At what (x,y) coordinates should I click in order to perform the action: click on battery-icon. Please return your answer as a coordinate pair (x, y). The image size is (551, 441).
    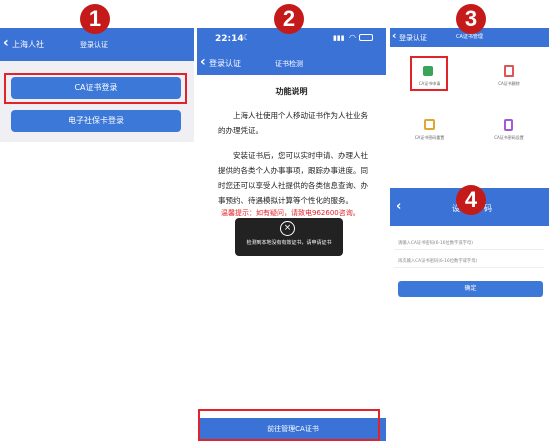
    Looking at the image, I should click on (366, 37).